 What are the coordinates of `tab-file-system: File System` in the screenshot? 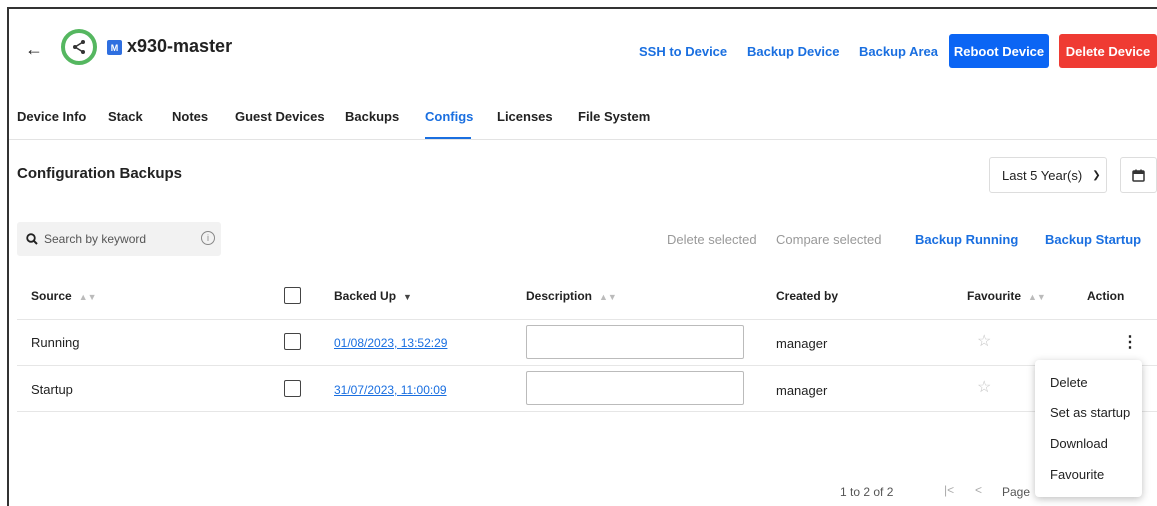 It's located at (614, 116).